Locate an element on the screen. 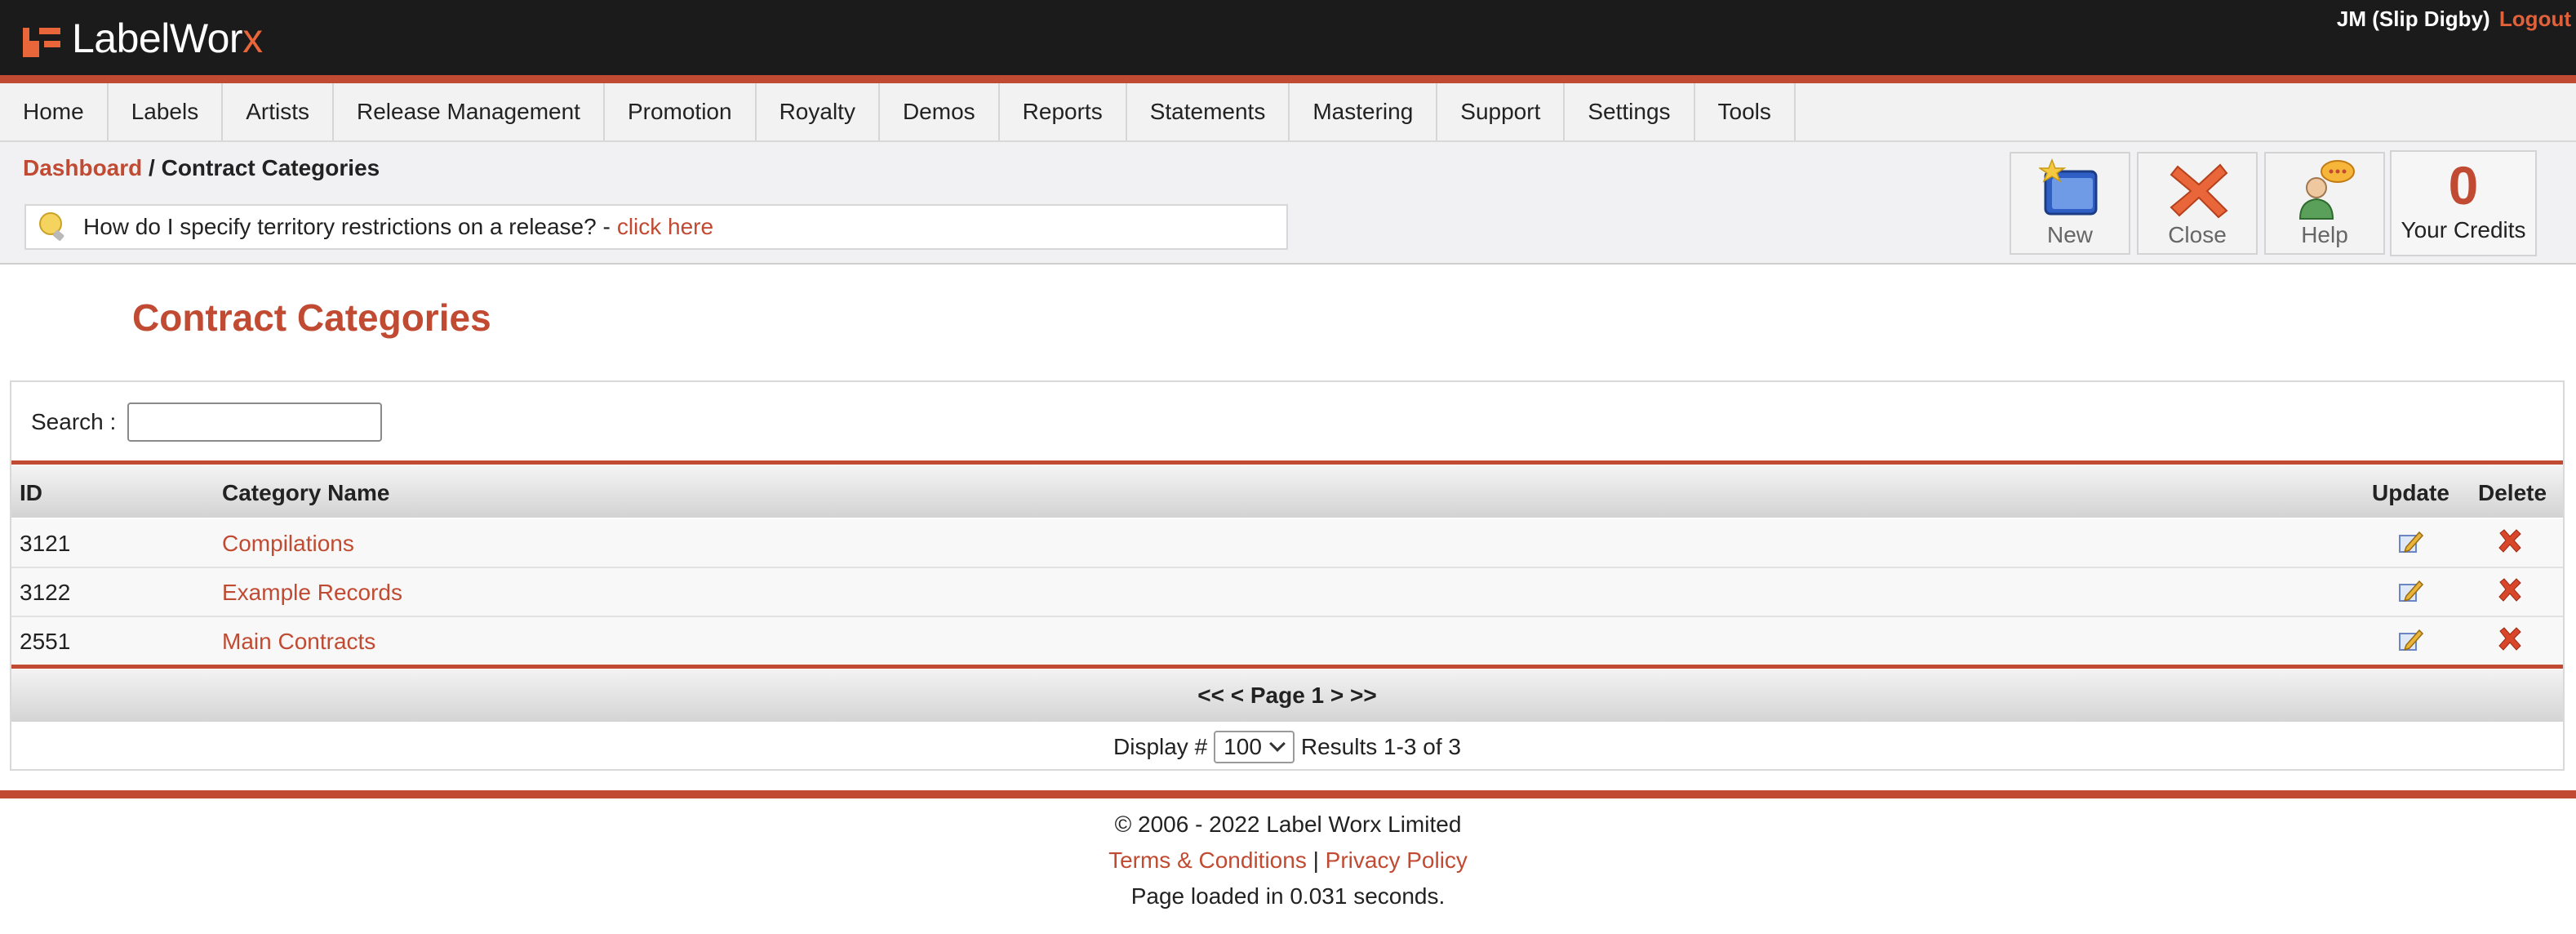  footer-accent-line is located at coordinates (1288, 794).